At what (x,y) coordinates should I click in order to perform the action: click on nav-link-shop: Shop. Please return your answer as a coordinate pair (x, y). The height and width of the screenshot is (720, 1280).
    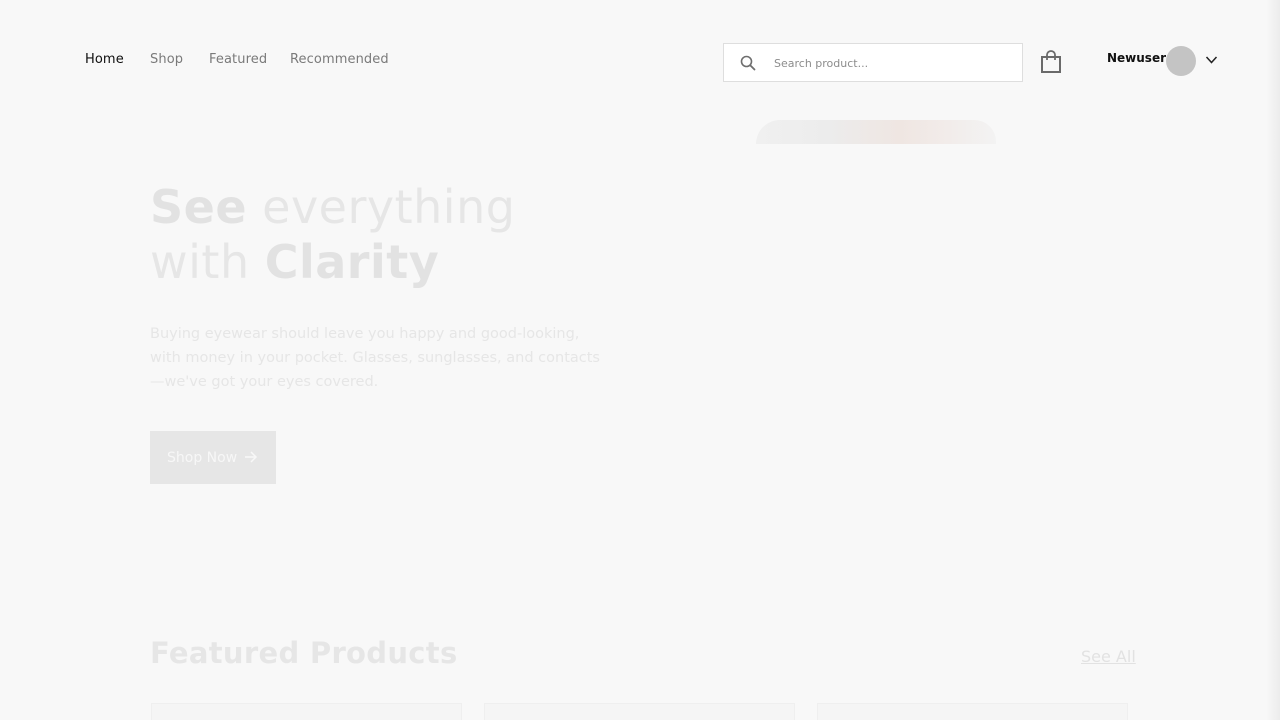
    Looking at the image, I should click on (166, 59).